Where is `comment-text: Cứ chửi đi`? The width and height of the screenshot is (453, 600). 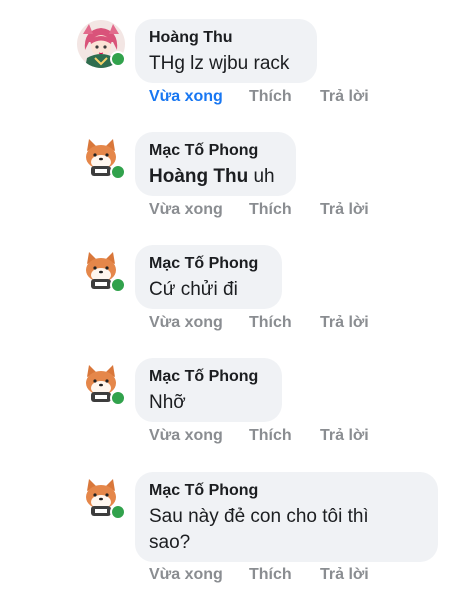 comment-text: Cứ chửi đi is located at coordinates (208, 290).